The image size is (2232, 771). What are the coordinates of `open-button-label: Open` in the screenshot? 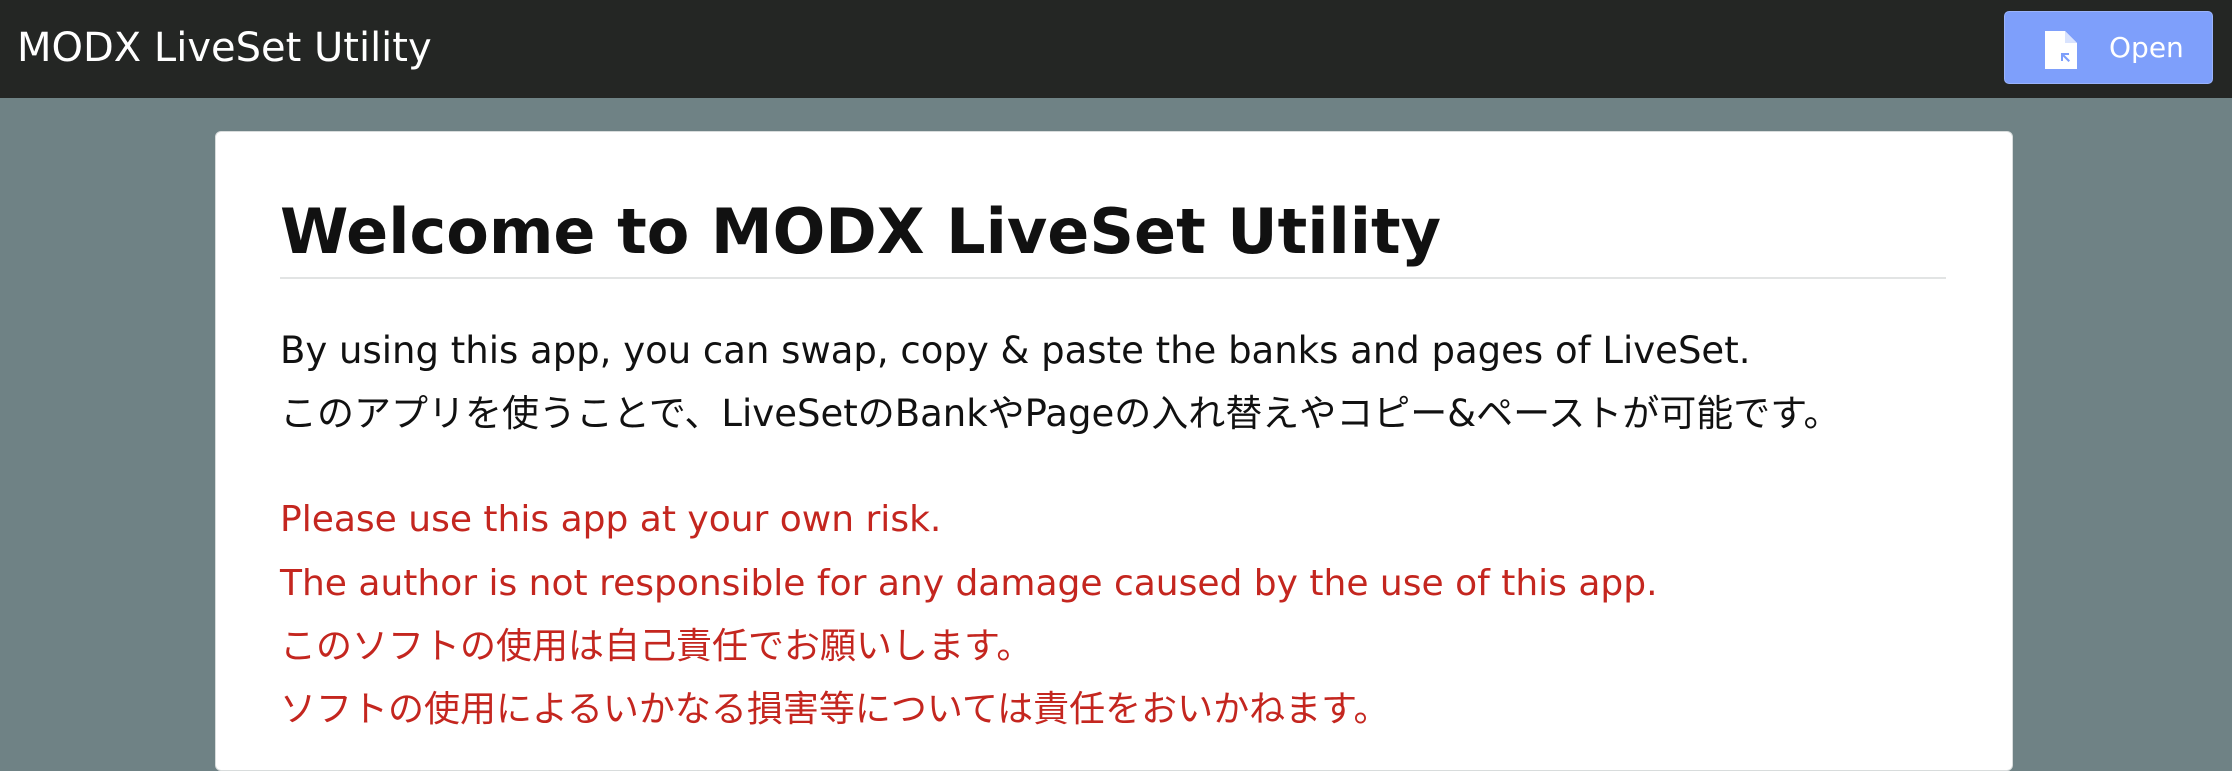 It's located at (2146, 47).